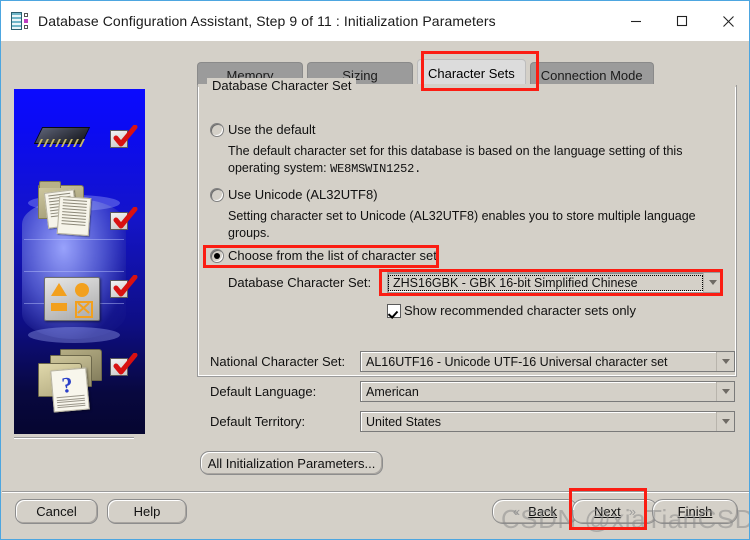 Image resolution: width=750 pixels, height=540 pixels. I want to click on radio-label-use-unicode: Use Unicode (AL32UTF8), so click(303, 194).